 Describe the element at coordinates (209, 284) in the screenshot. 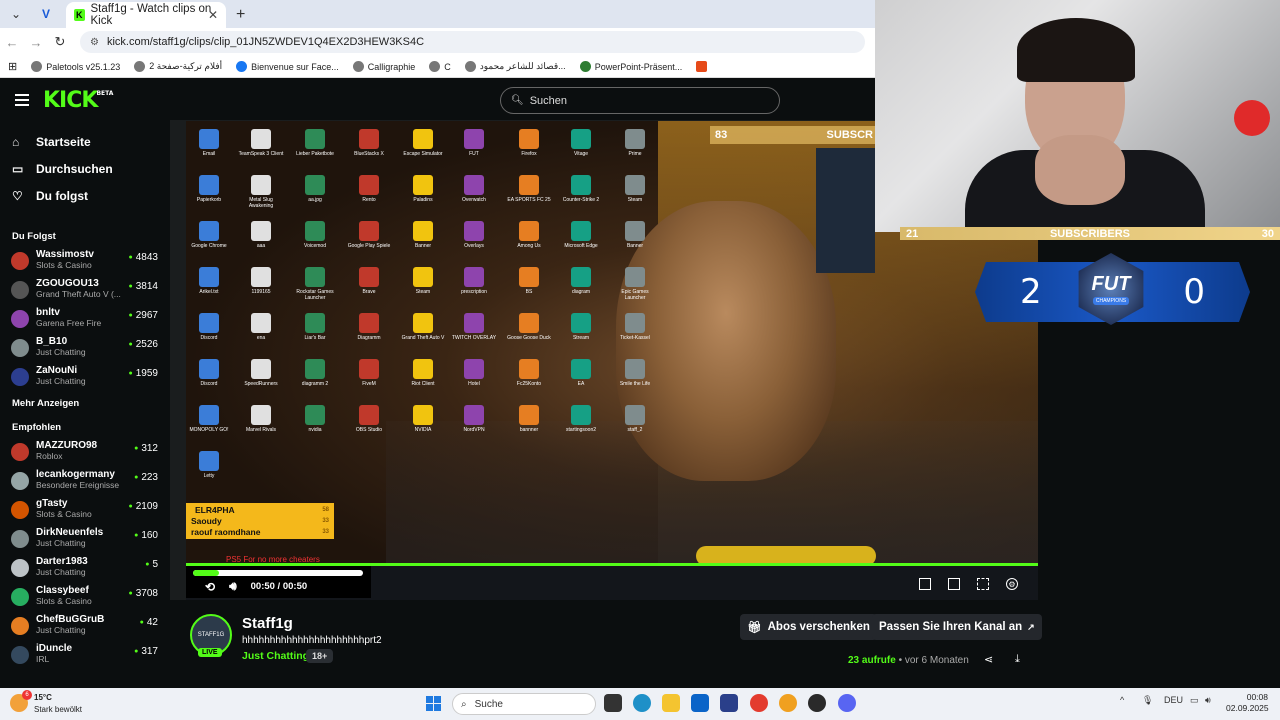

I see `desktop-icon: Arikel.txt` at that location.